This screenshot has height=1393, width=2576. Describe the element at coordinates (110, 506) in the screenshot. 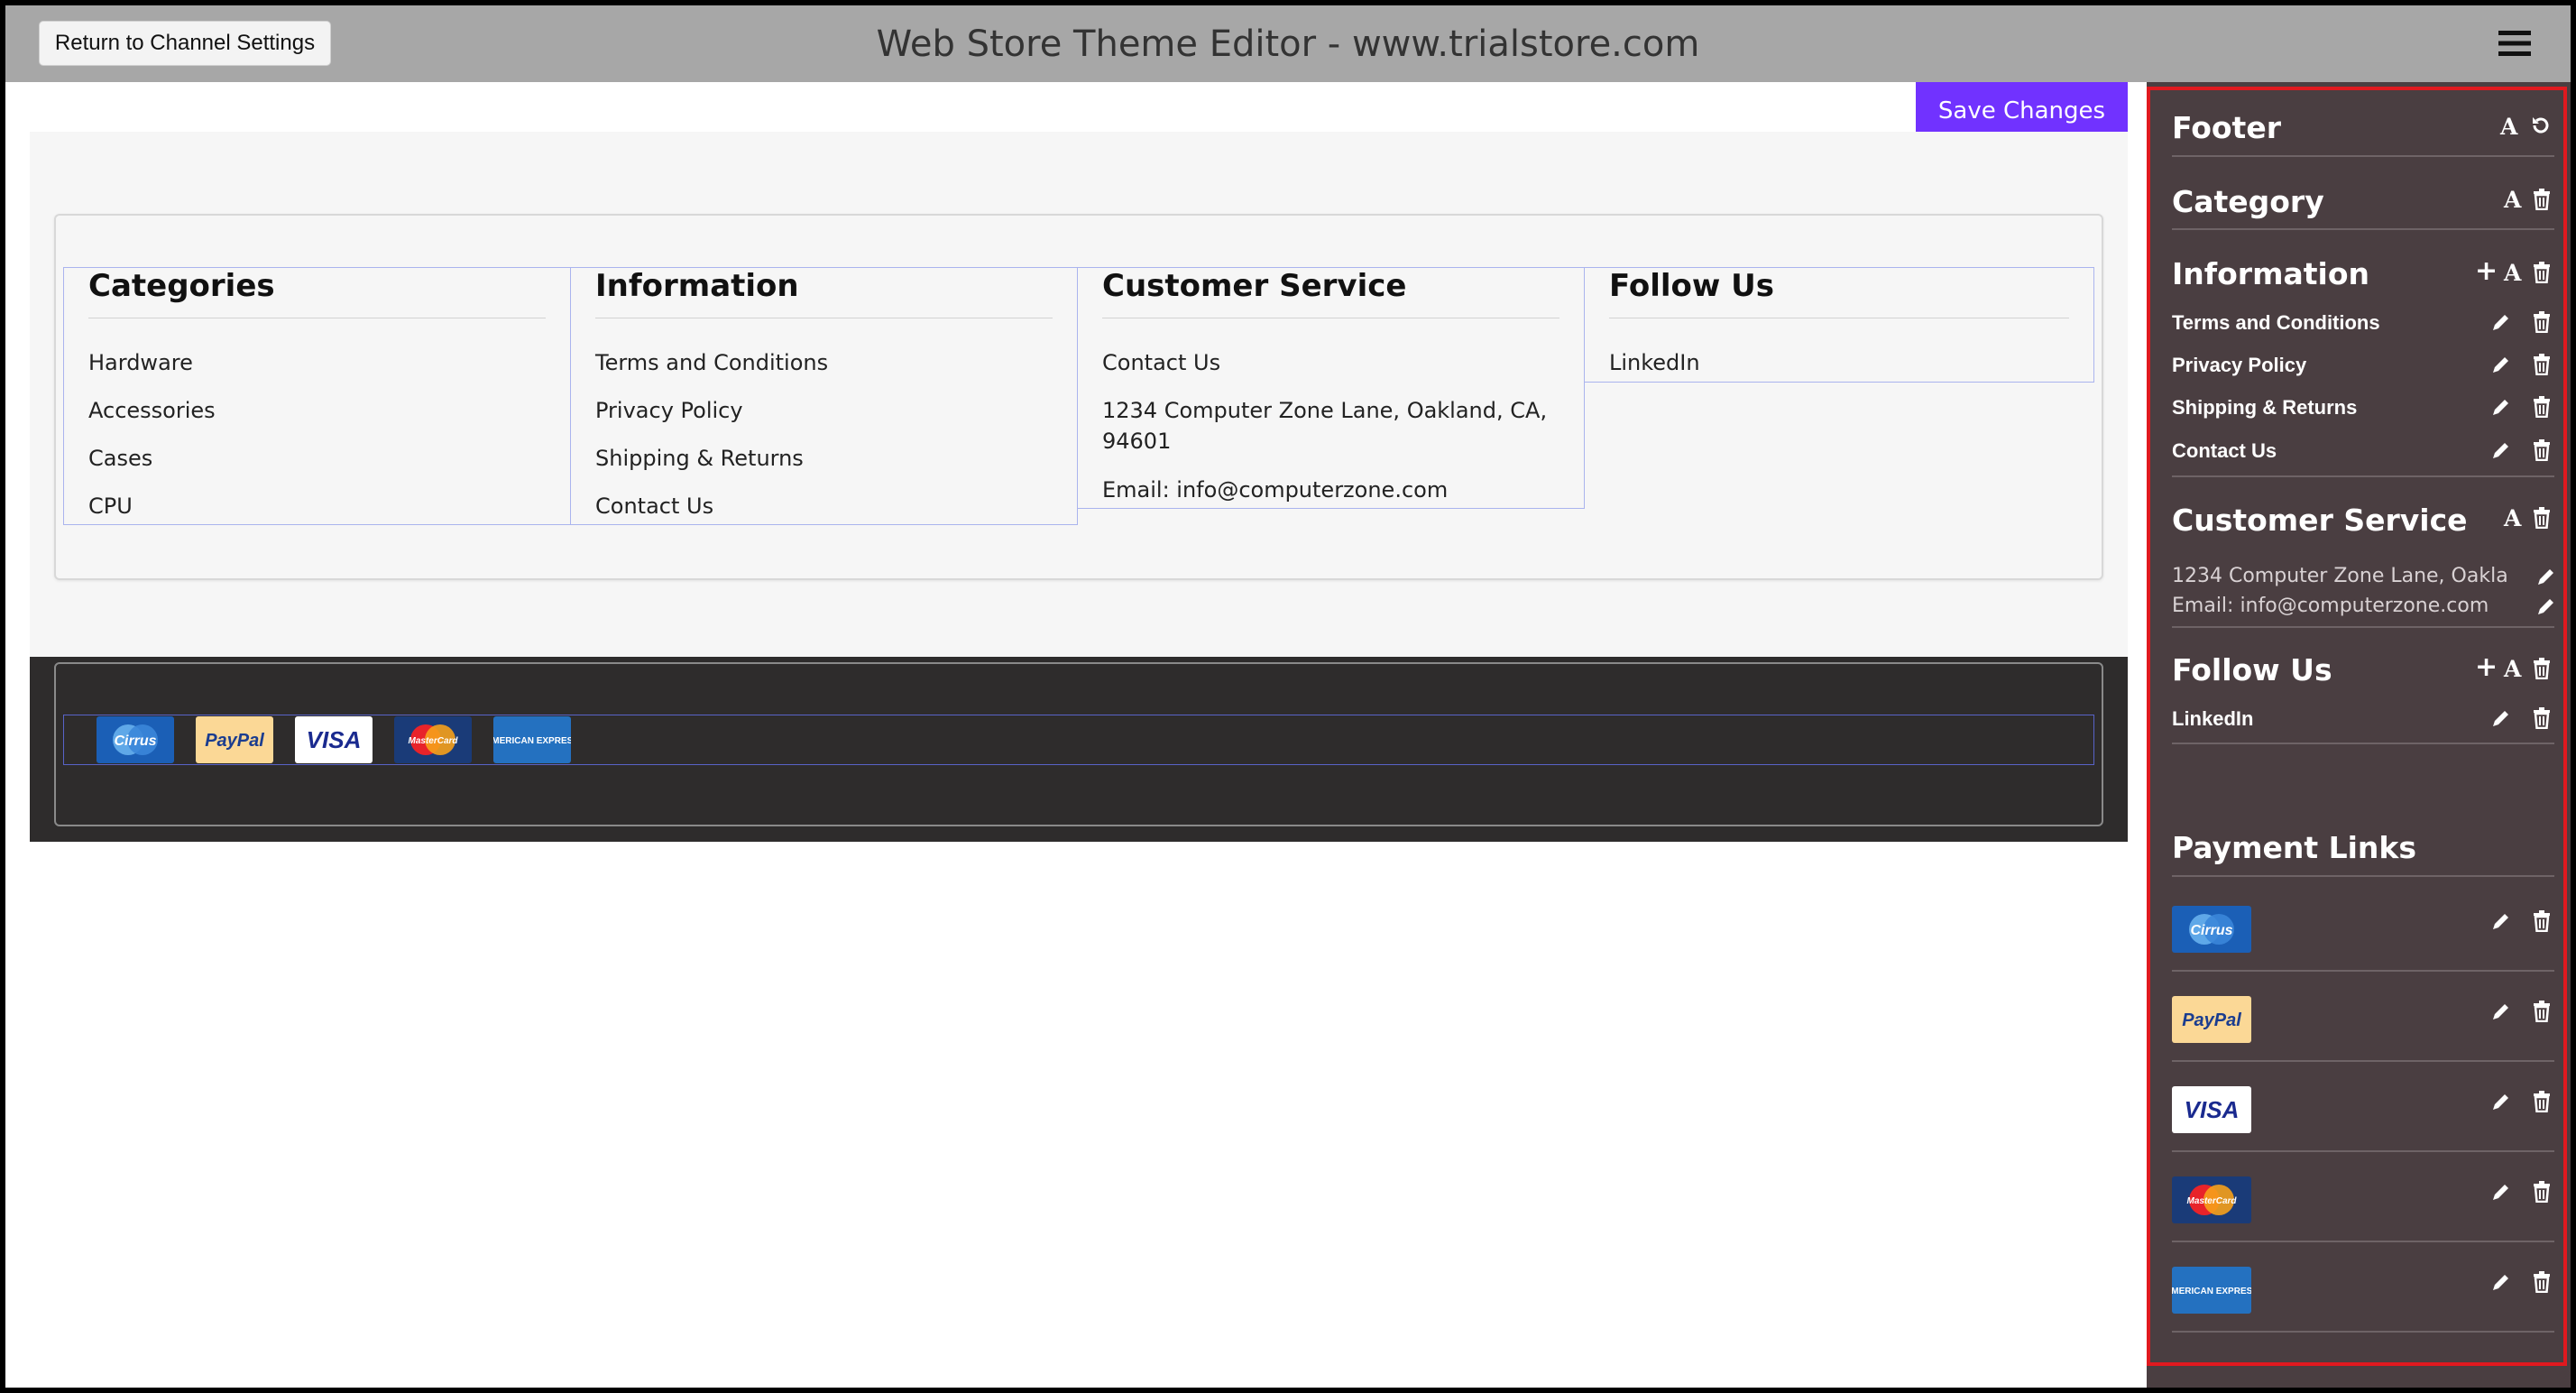

I see `category-link: CPU` at that location.